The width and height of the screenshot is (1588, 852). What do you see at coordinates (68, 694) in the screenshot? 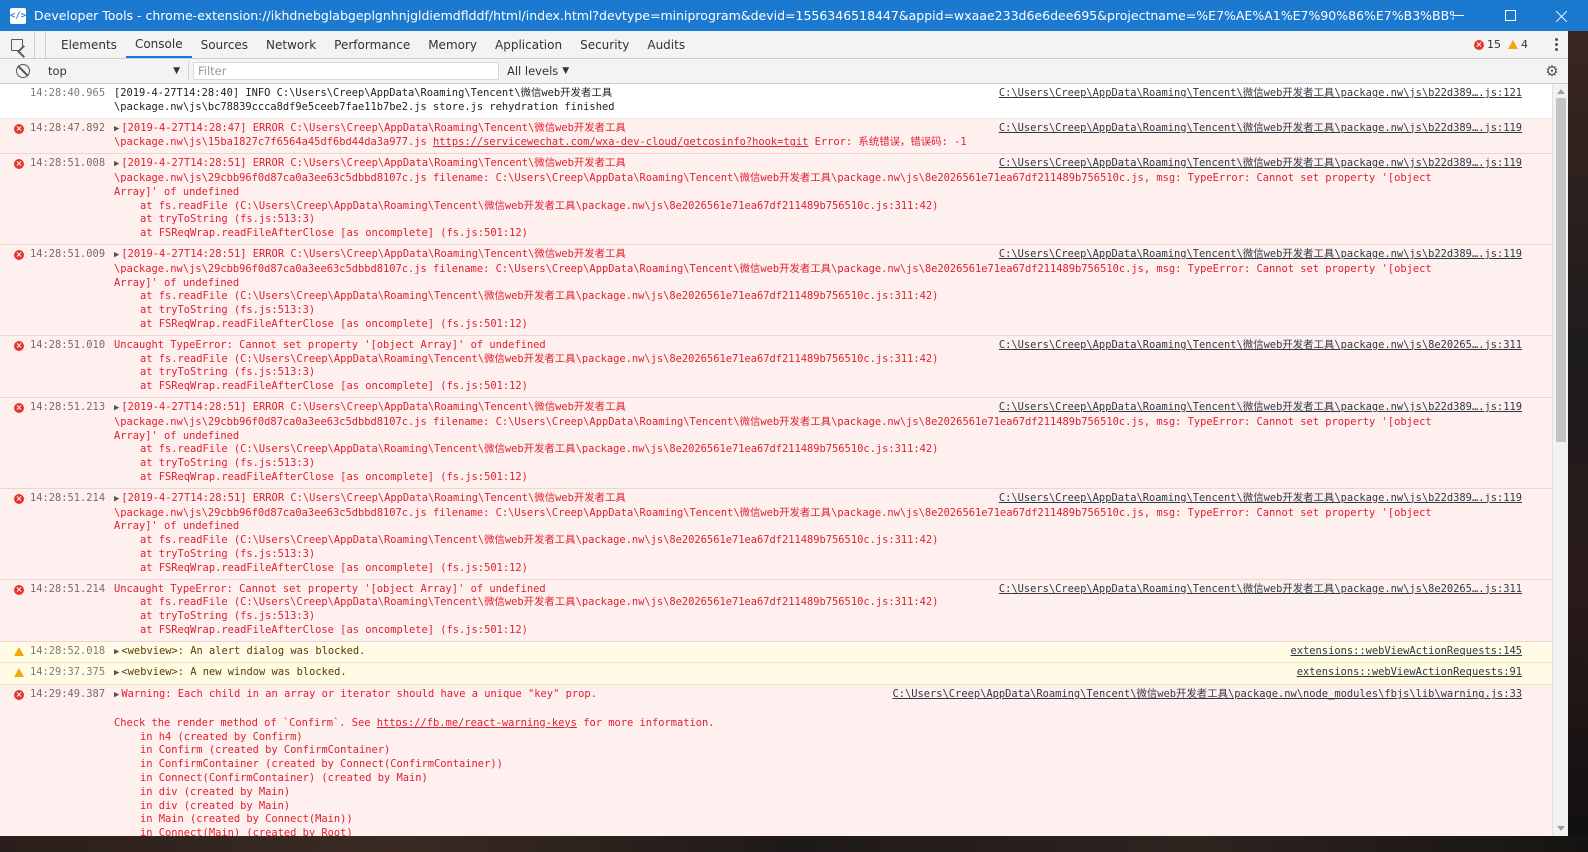
I see `message-timestamp: 14:29:49.387` at bounding box center [68, 694].